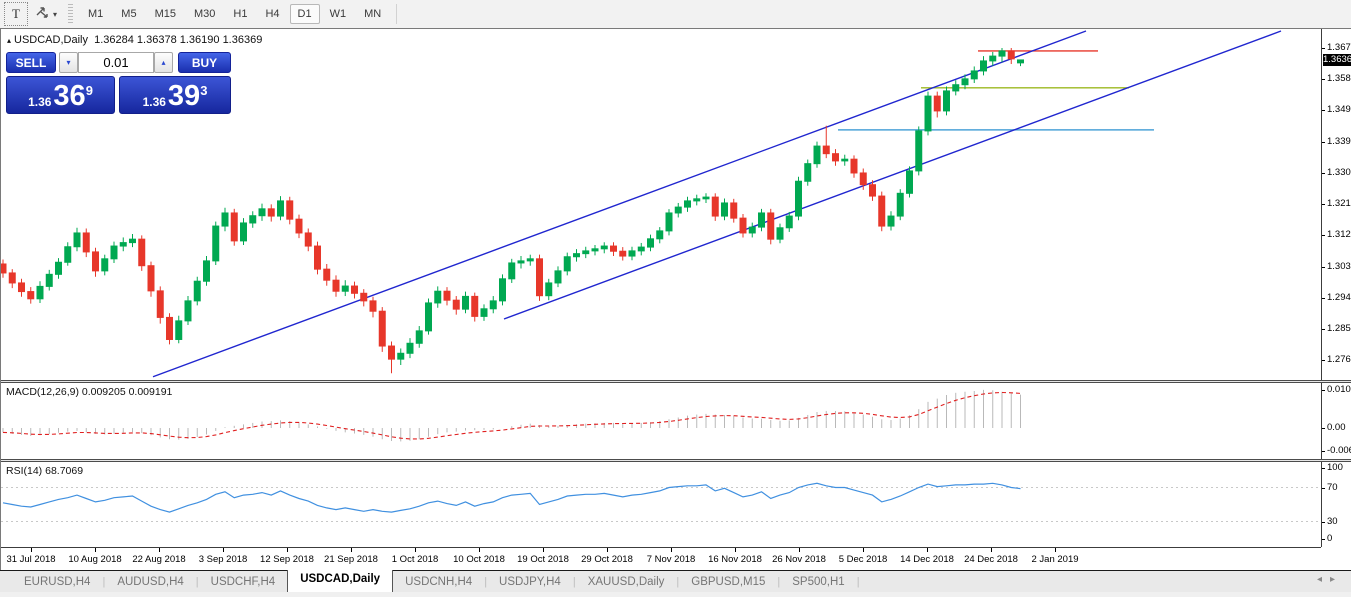 The height and width of the screenshot is (597, 1351). Describe the element at coordinates (204, 62) in the screenshot. I see `buy-button: BUY` at that location.